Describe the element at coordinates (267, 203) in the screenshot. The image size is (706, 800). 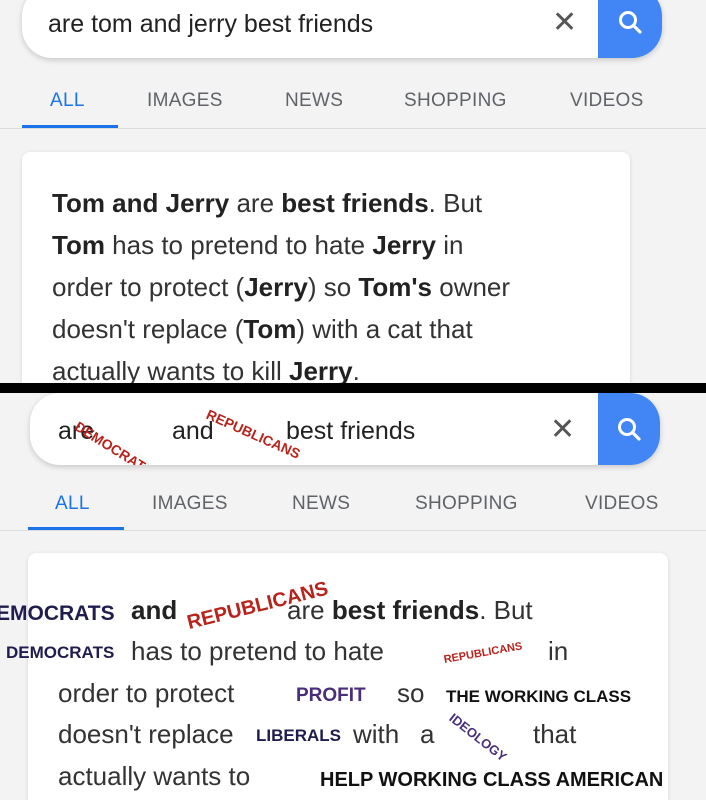
I see `snippet-line-1: Tom and Jerry are best friends. But` at that location.